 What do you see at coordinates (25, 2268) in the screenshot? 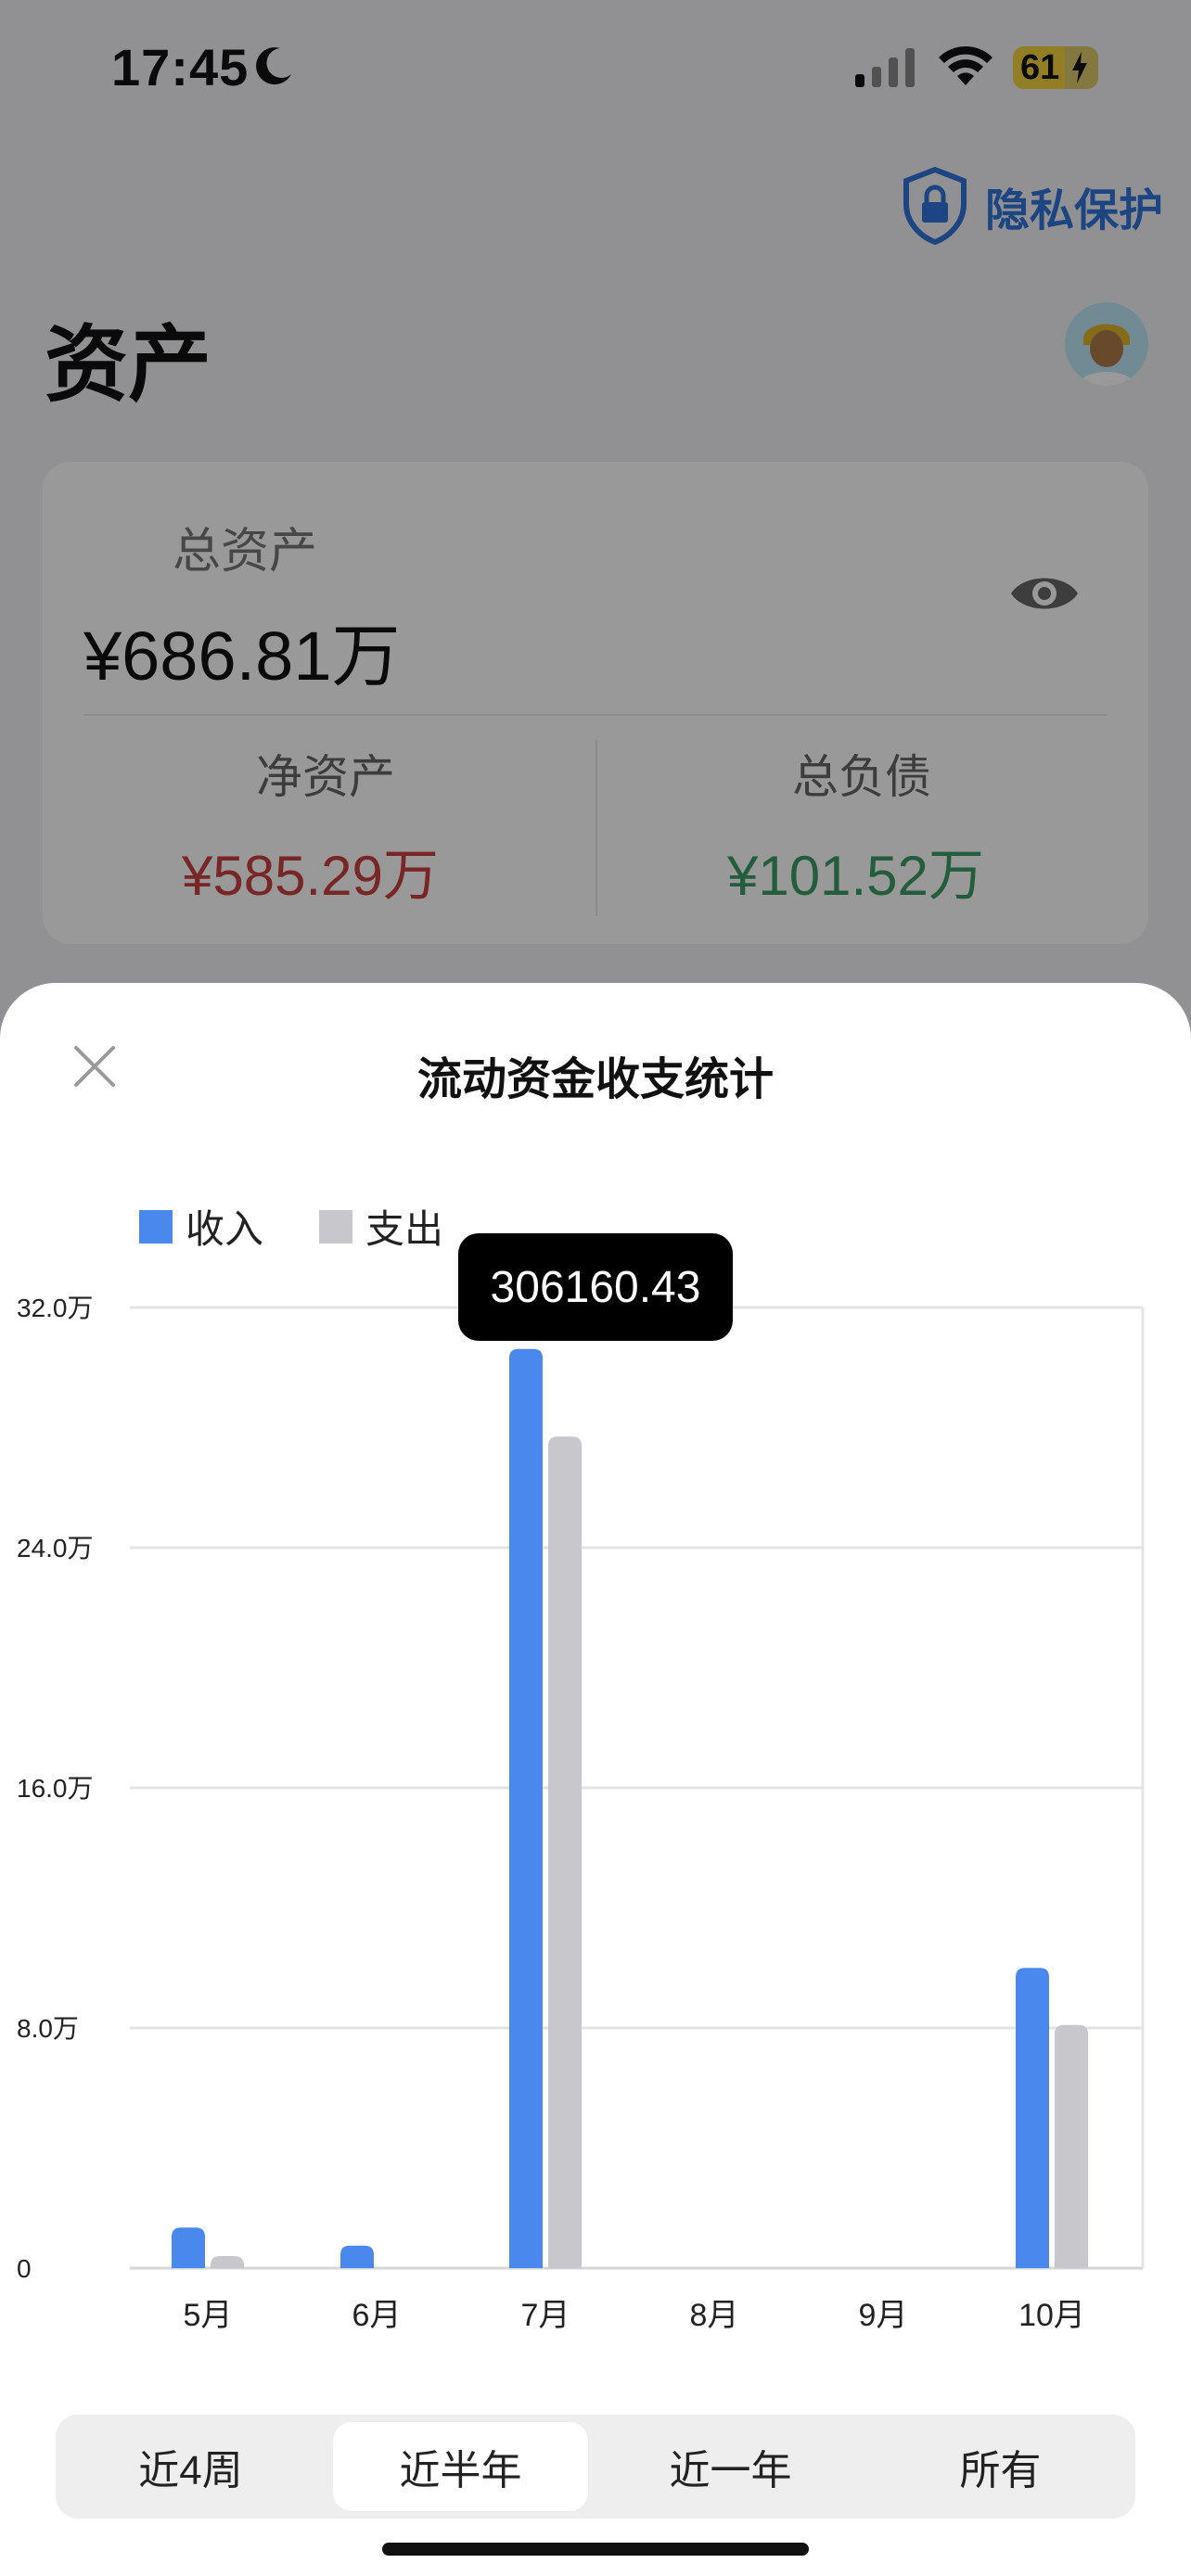
I see `y-tick-label: 0` at bounding box center [25, 2268].